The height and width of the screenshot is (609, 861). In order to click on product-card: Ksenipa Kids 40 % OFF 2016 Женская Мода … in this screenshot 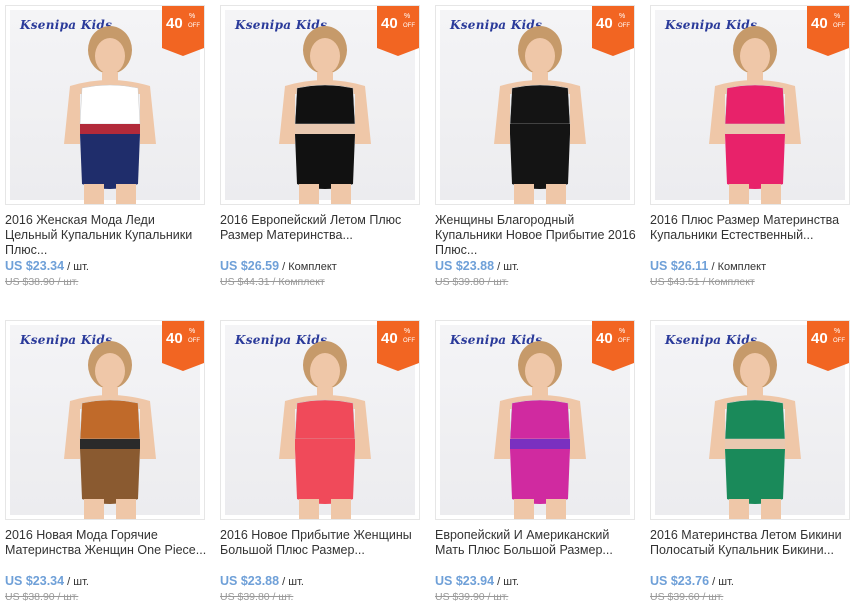, I will do `click(107, 147)`.